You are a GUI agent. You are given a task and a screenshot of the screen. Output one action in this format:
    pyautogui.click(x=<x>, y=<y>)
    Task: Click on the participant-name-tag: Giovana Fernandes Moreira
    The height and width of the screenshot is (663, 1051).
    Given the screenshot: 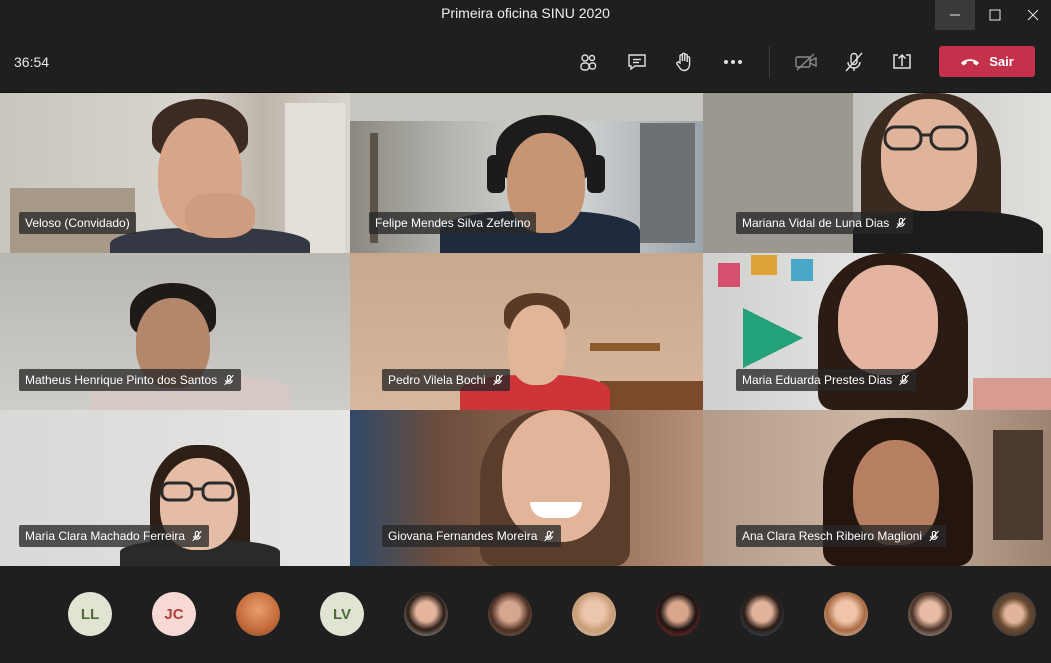 What is the action you would take?
    pyautogui.click(x=472, y=536)
    